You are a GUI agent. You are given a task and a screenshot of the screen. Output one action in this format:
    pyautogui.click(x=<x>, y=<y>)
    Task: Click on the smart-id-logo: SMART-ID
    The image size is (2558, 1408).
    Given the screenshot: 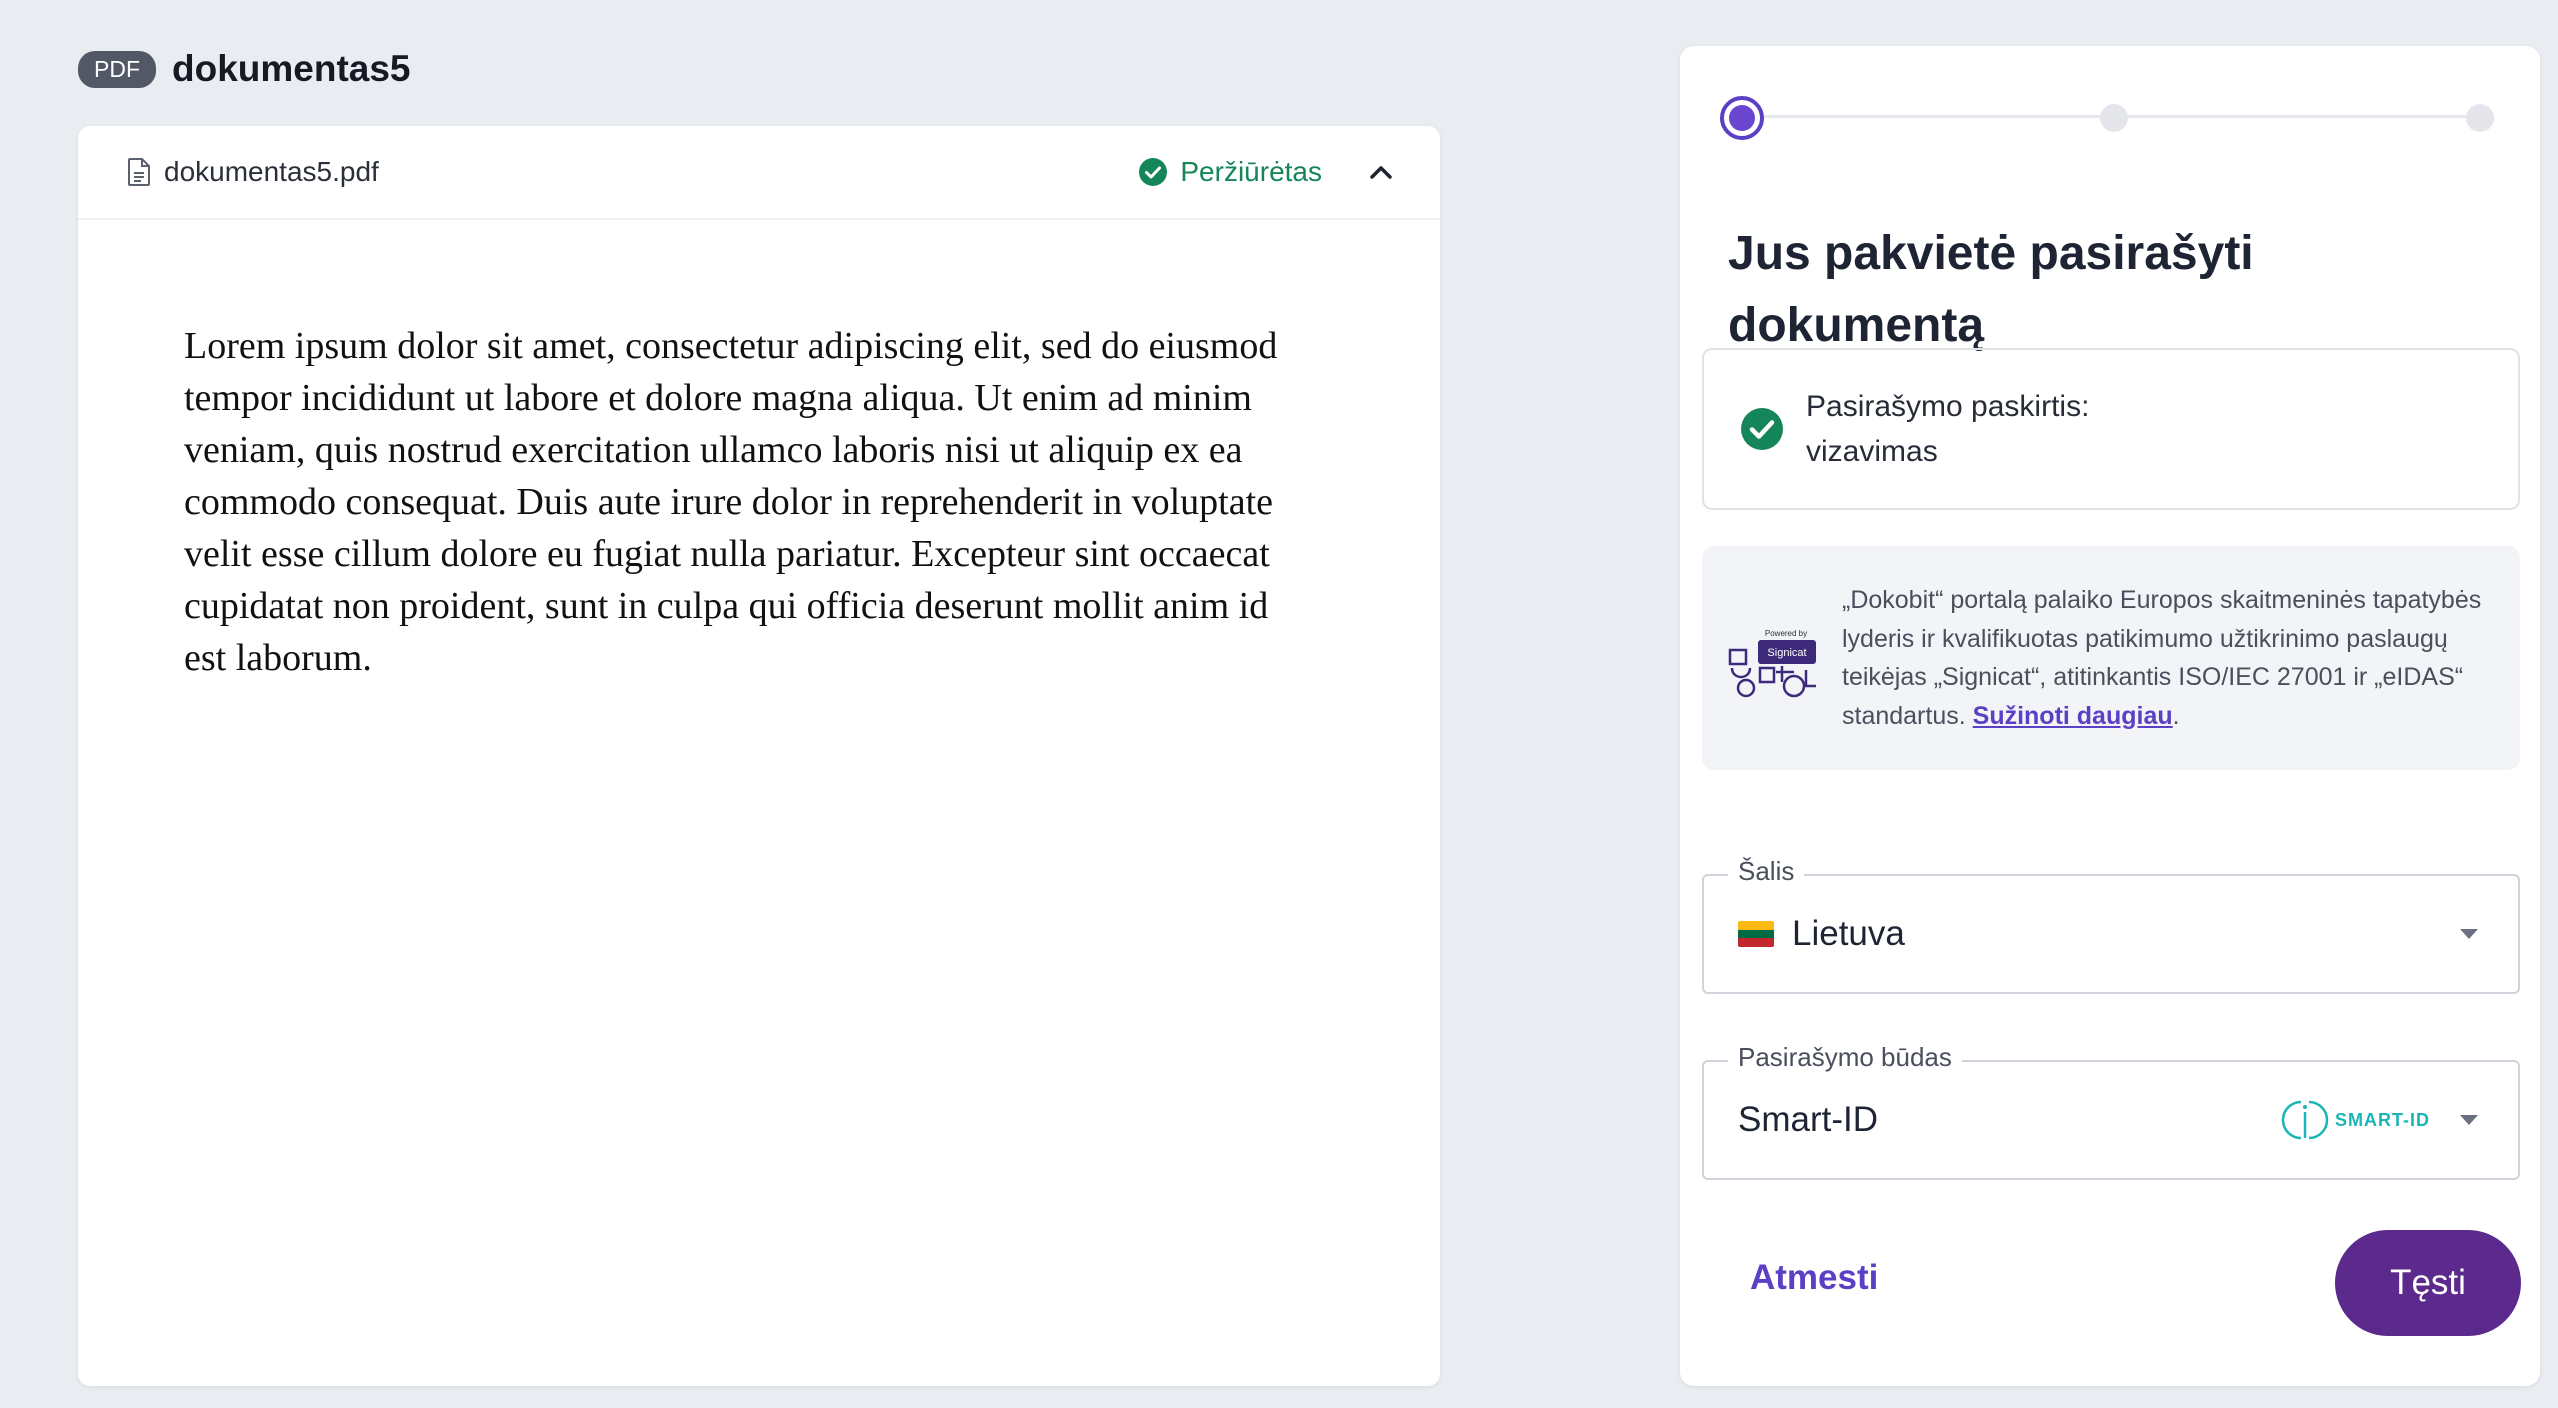 What is the action you would take?
    pyautogui.click(x=2355, y=1120)
    